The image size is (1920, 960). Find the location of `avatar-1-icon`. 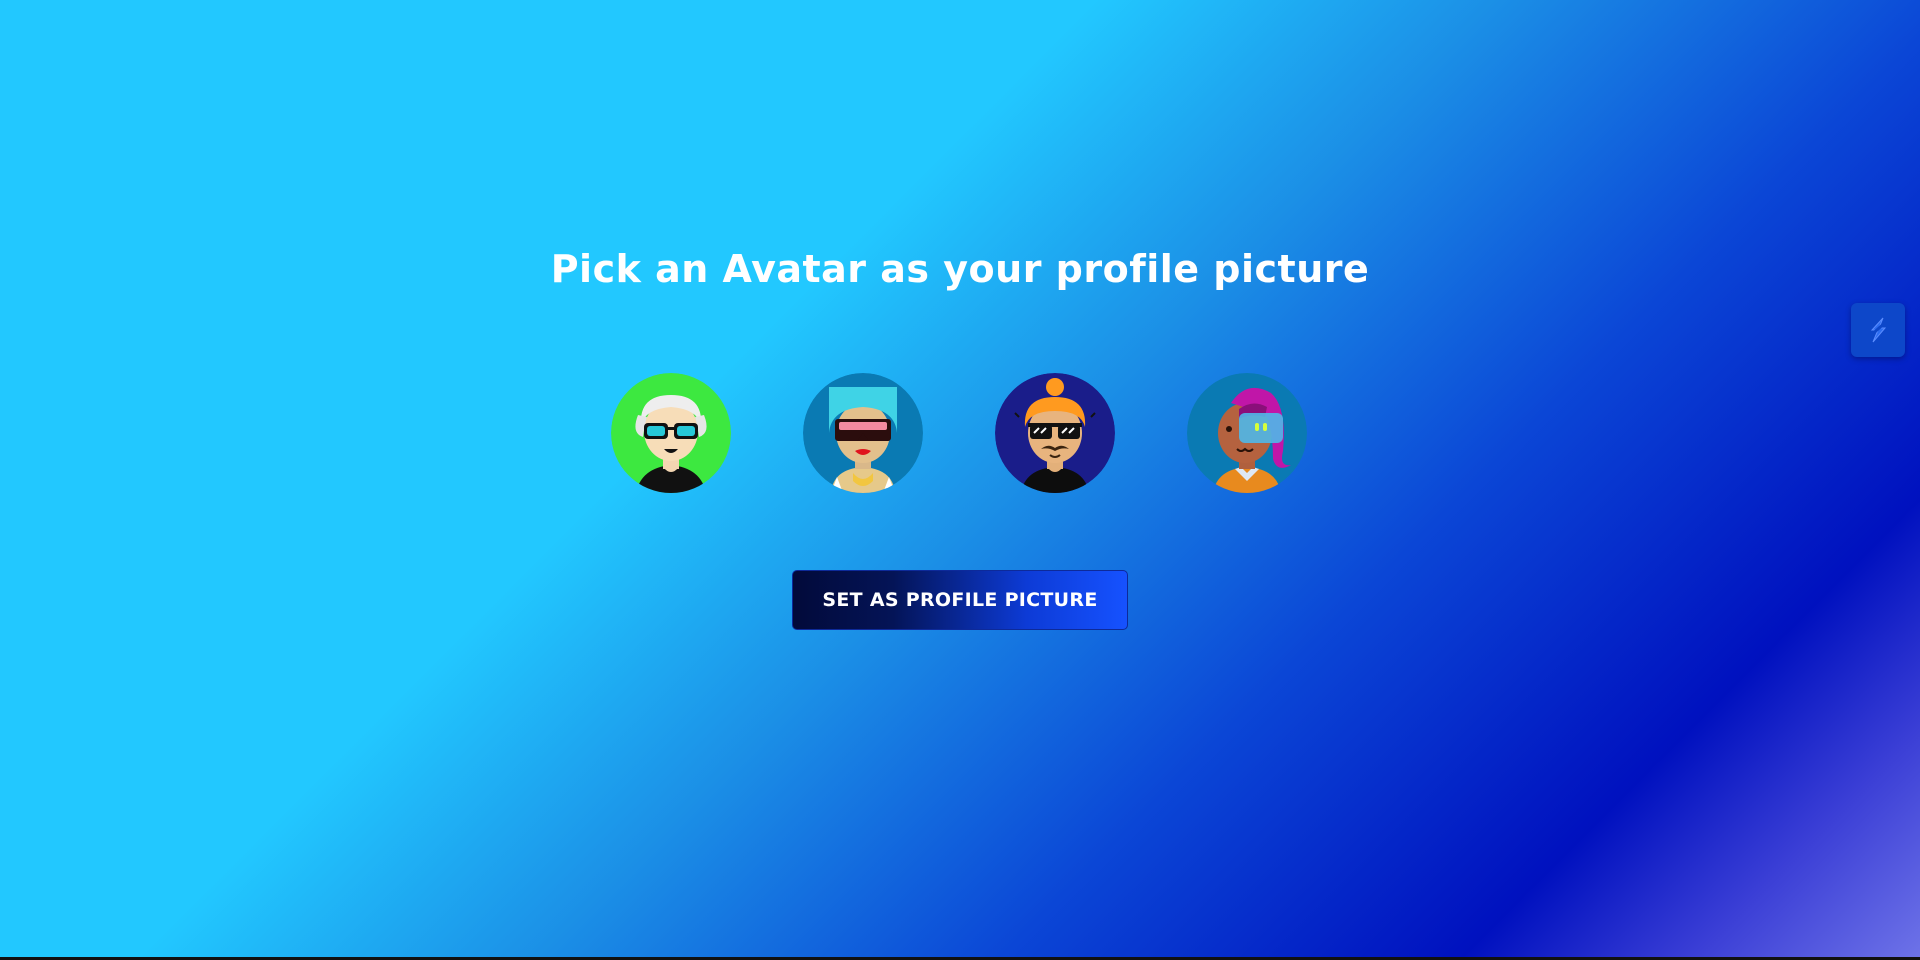

avatar-1-icon is located at coordinates (671, 433).